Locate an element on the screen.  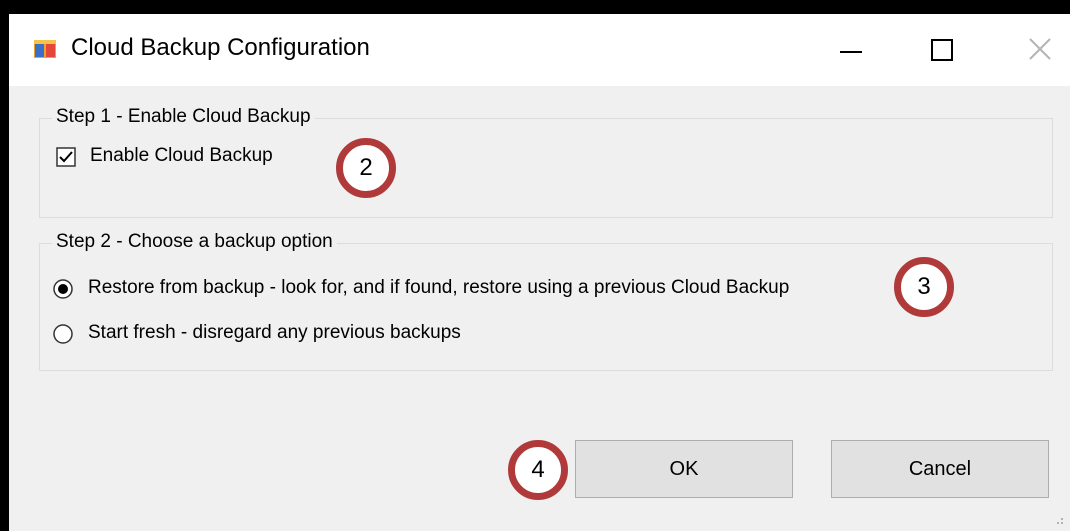
step2-title: Step 2 - Choose a backup option is located at coordinates (194, 242).